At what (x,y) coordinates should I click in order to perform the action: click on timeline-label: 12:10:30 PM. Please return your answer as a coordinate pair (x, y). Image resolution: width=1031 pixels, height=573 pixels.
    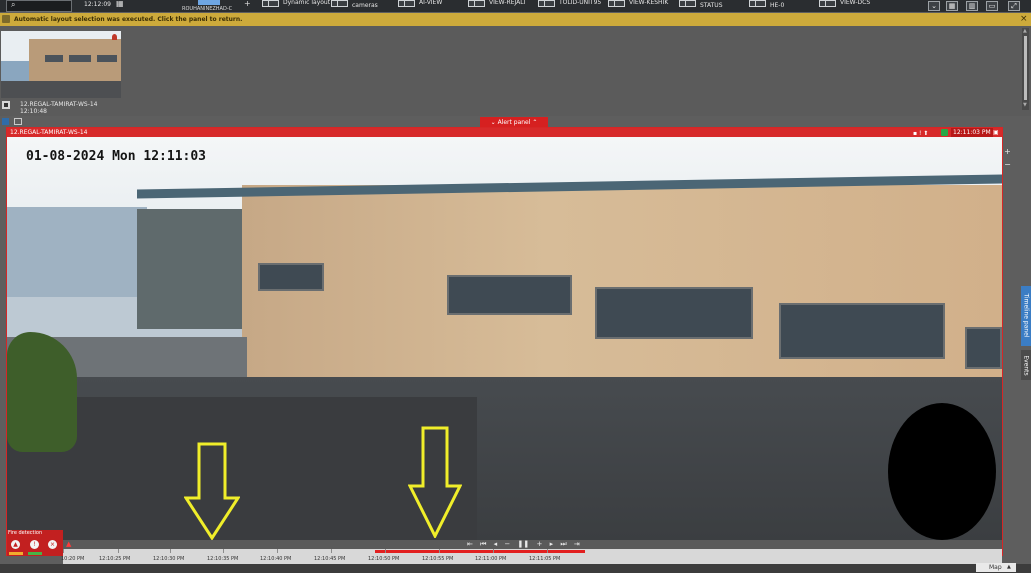
    Looking at the image, I should click on (169, 559).